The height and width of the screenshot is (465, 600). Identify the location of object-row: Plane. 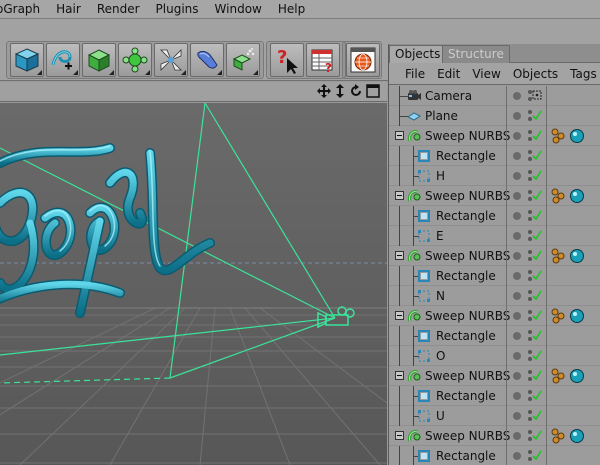
(494, 116).